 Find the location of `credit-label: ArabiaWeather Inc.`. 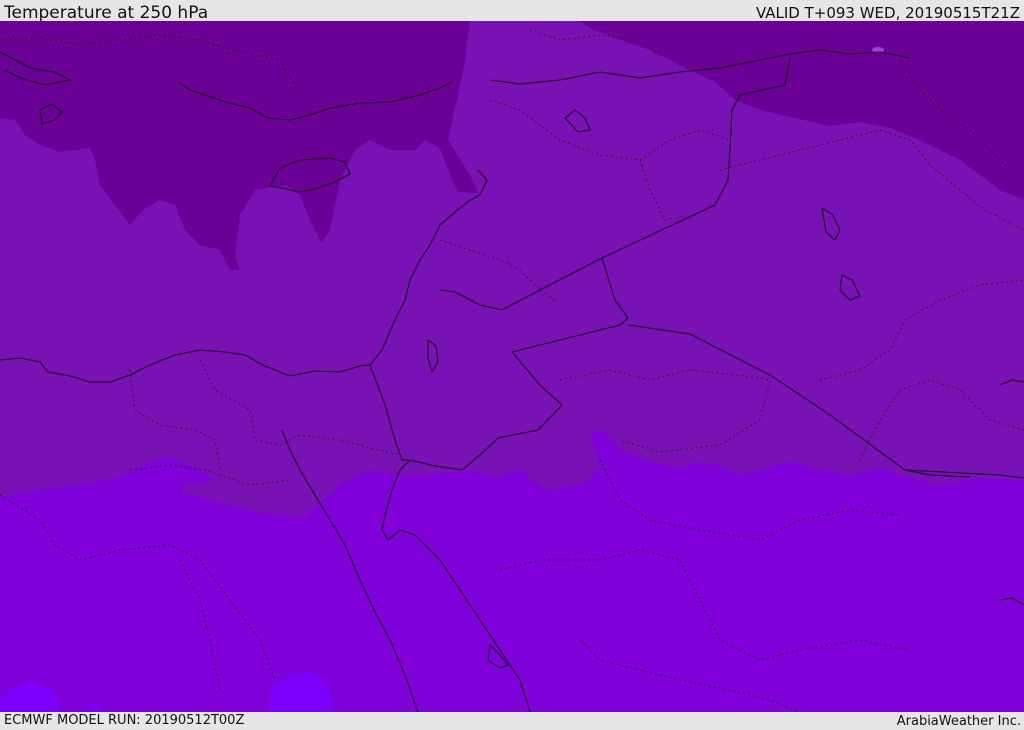

credit-label: ArabiaWeather Inc. is located at coordinates (958, 721).